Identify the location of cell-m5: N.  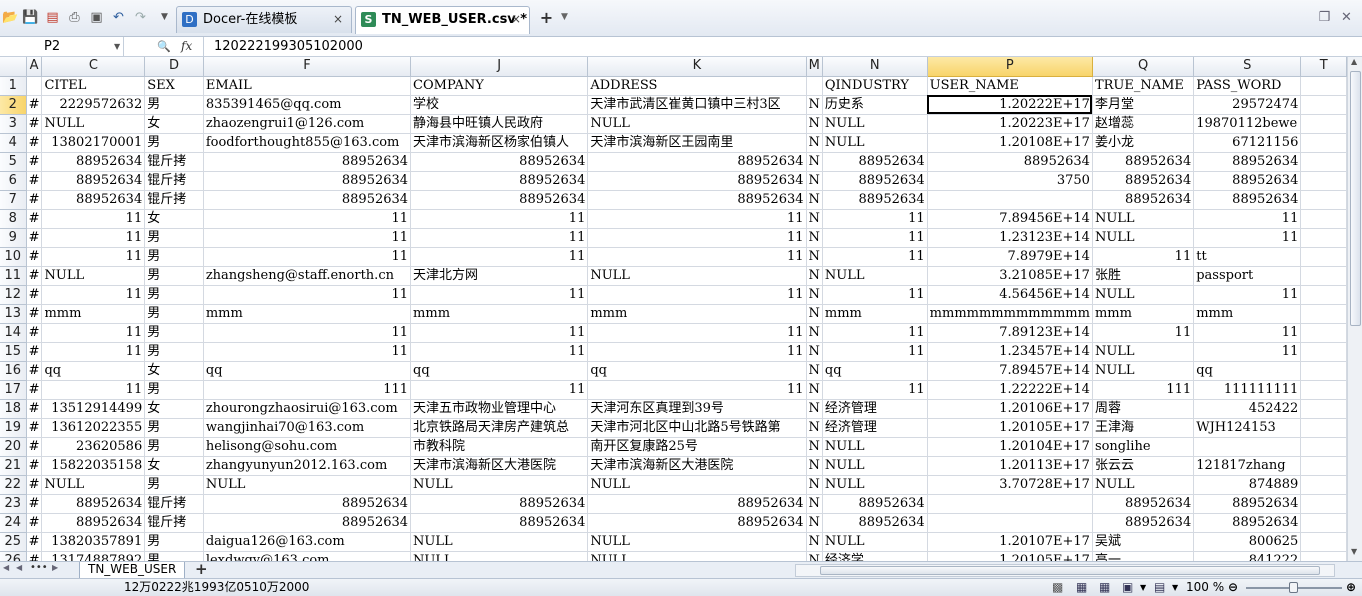
(814, 162).